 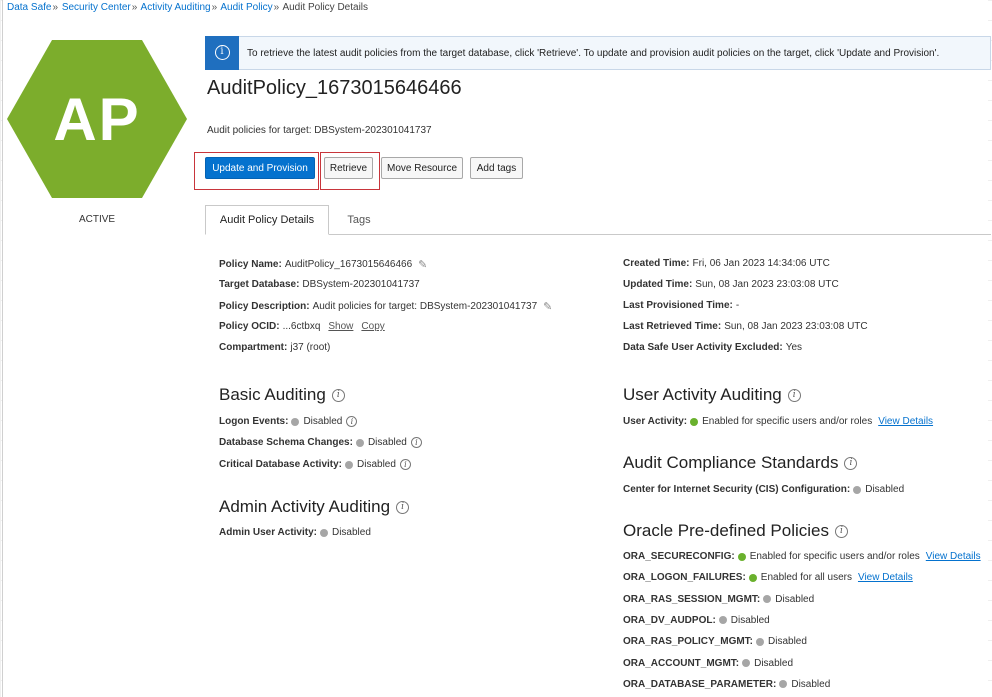 What do you see at coordinates (176, 7) in the screenshot?
I see `breadcrumb-activity-auditing: Activity Auditing` at bounding box center [176, 7].